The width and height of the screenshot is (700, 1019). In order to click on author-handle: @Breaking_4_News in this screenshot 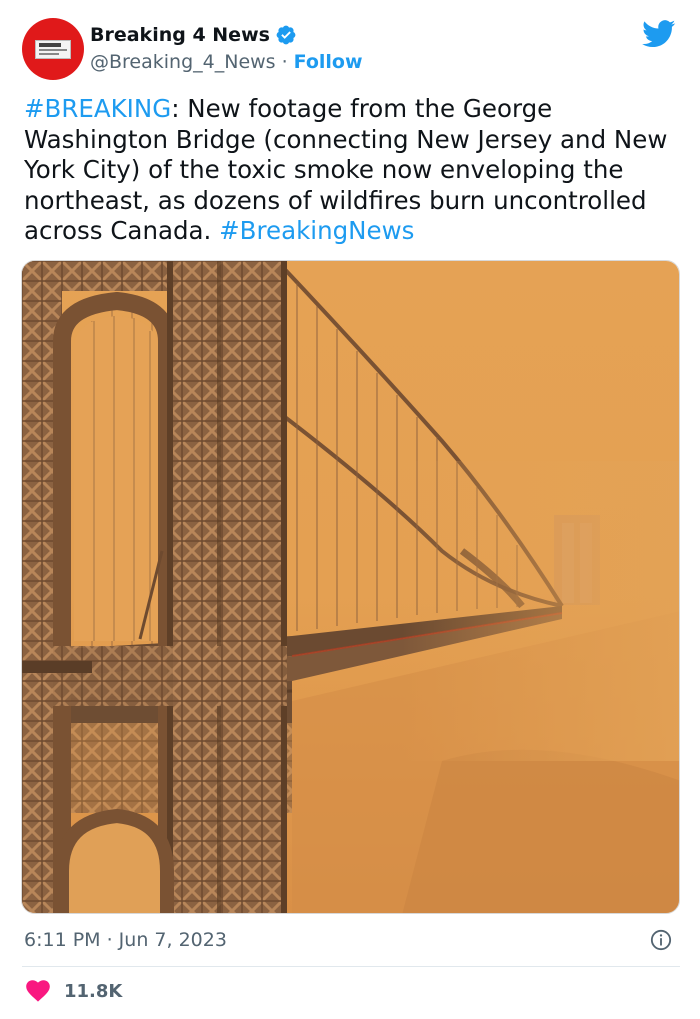, I will do `click(183, 62)`.